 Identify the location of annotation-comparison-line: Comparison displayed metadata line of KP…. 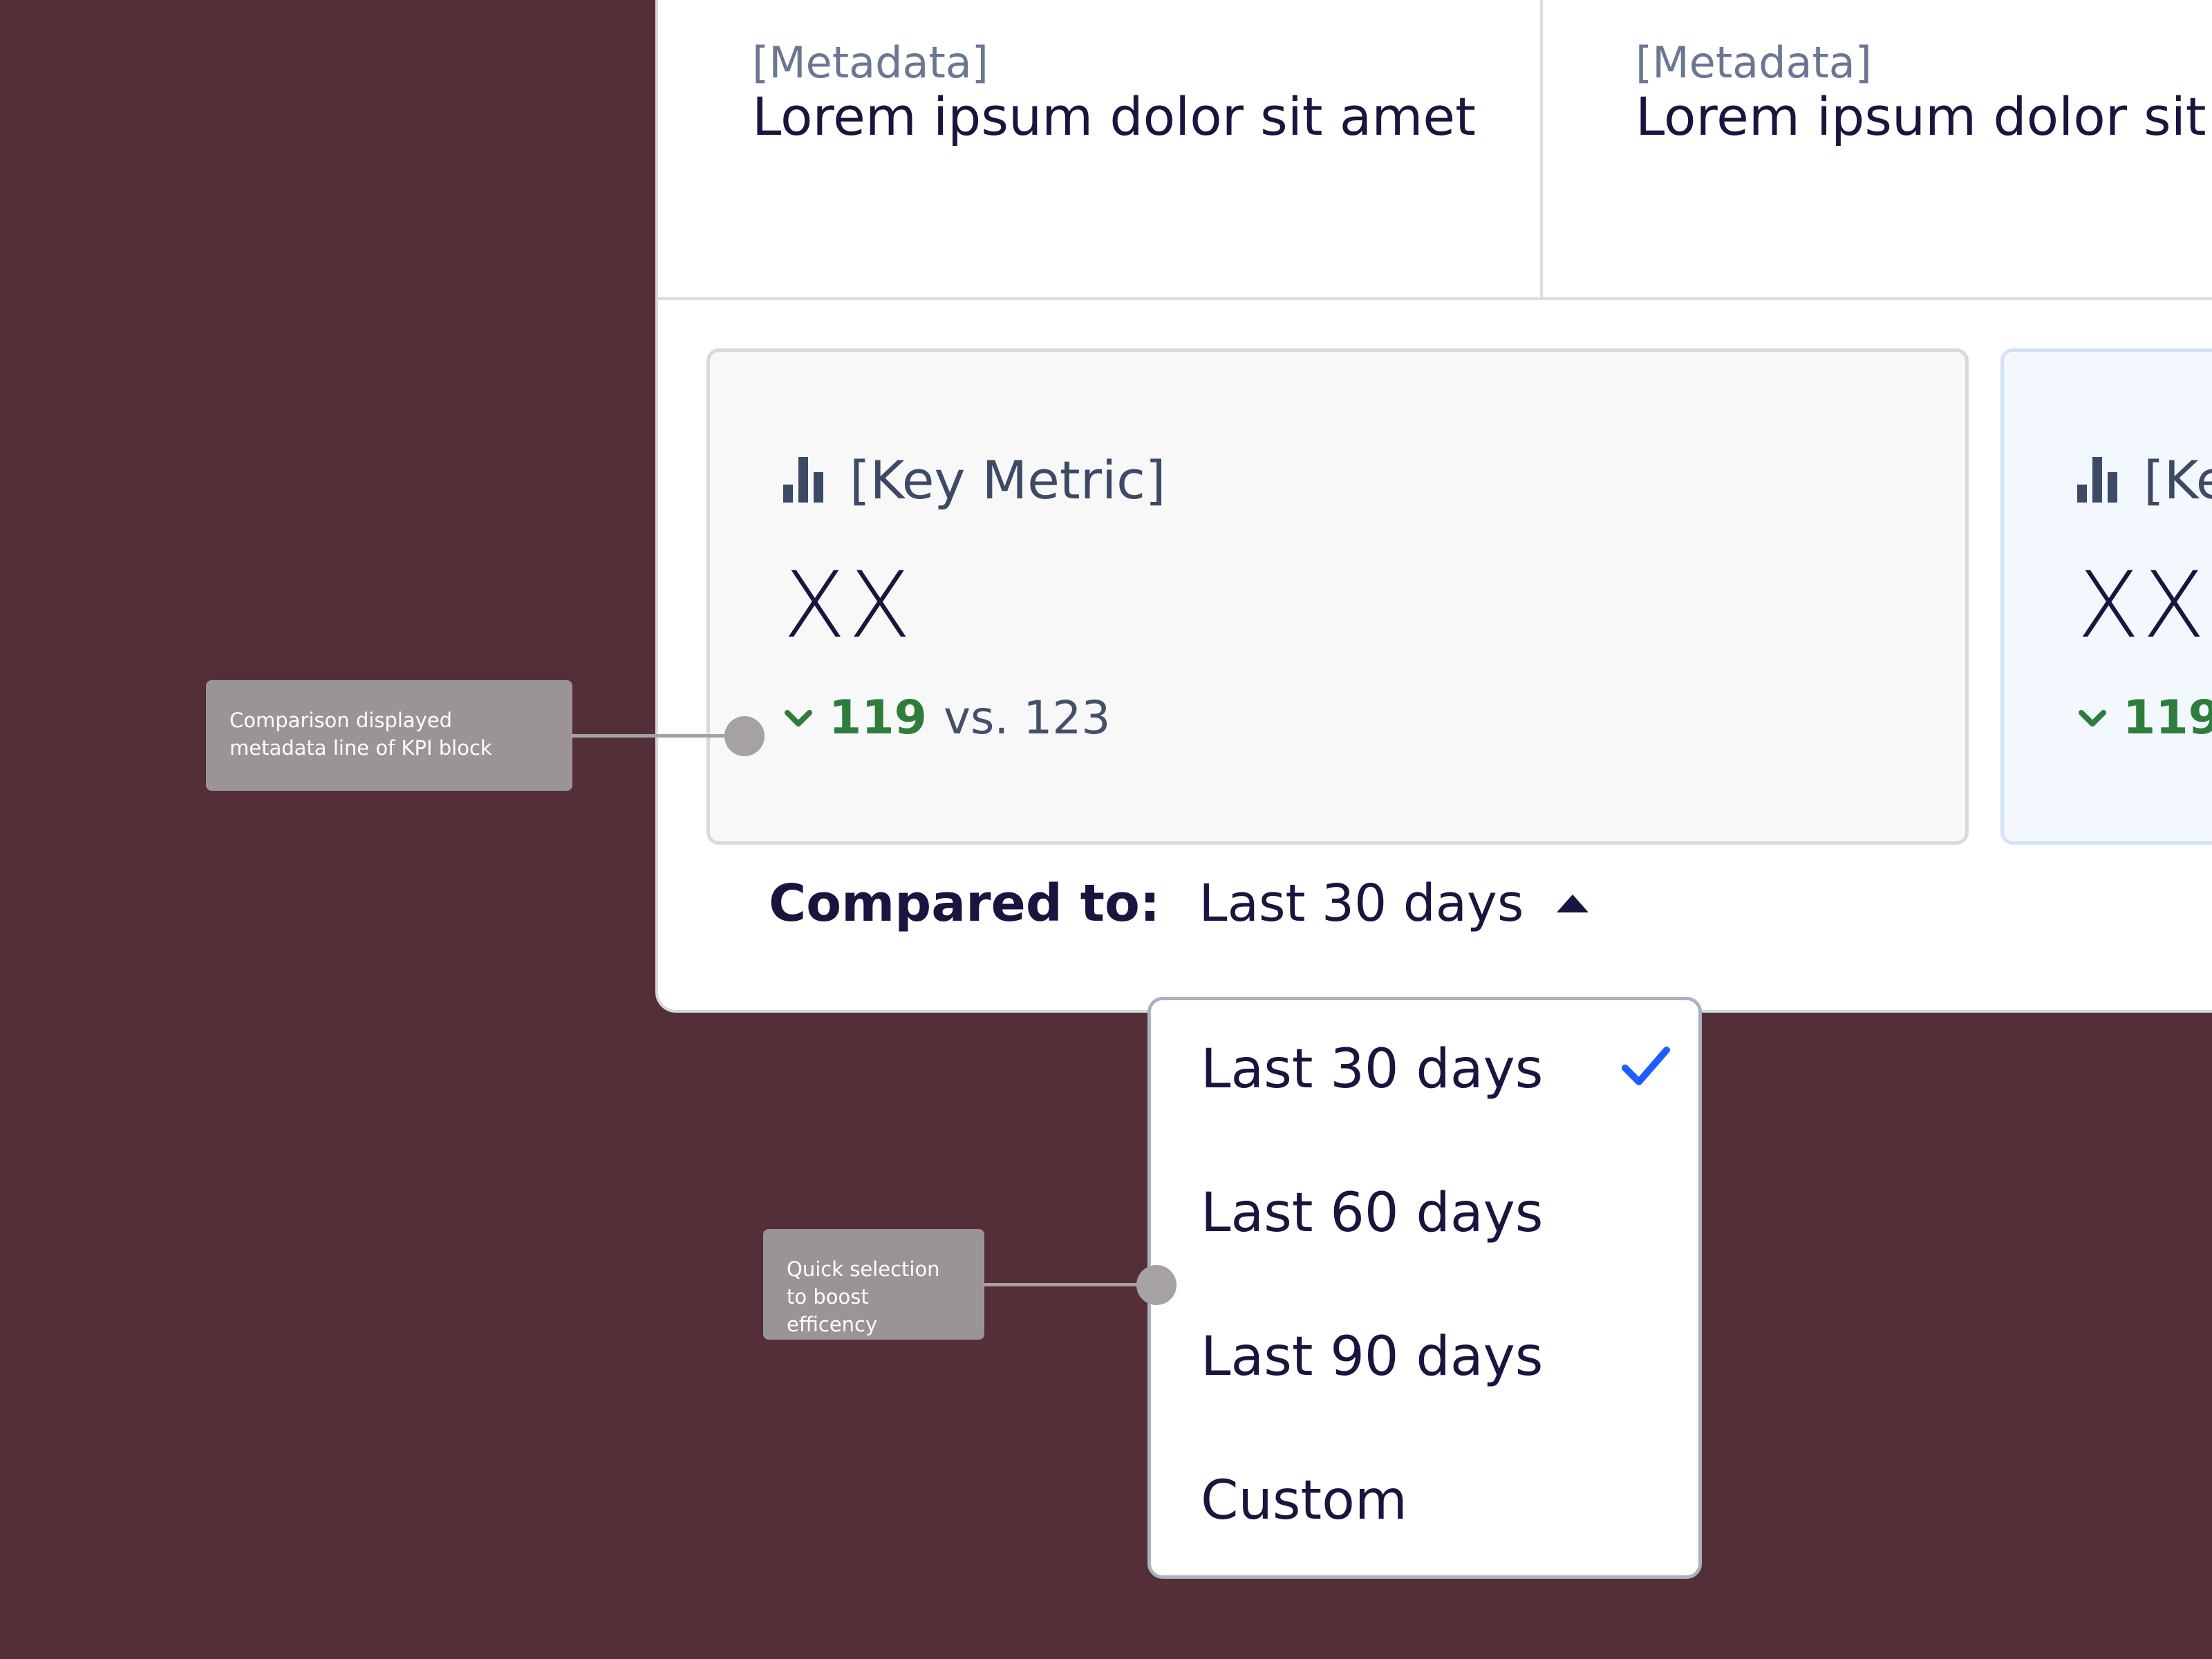
(389, 735).